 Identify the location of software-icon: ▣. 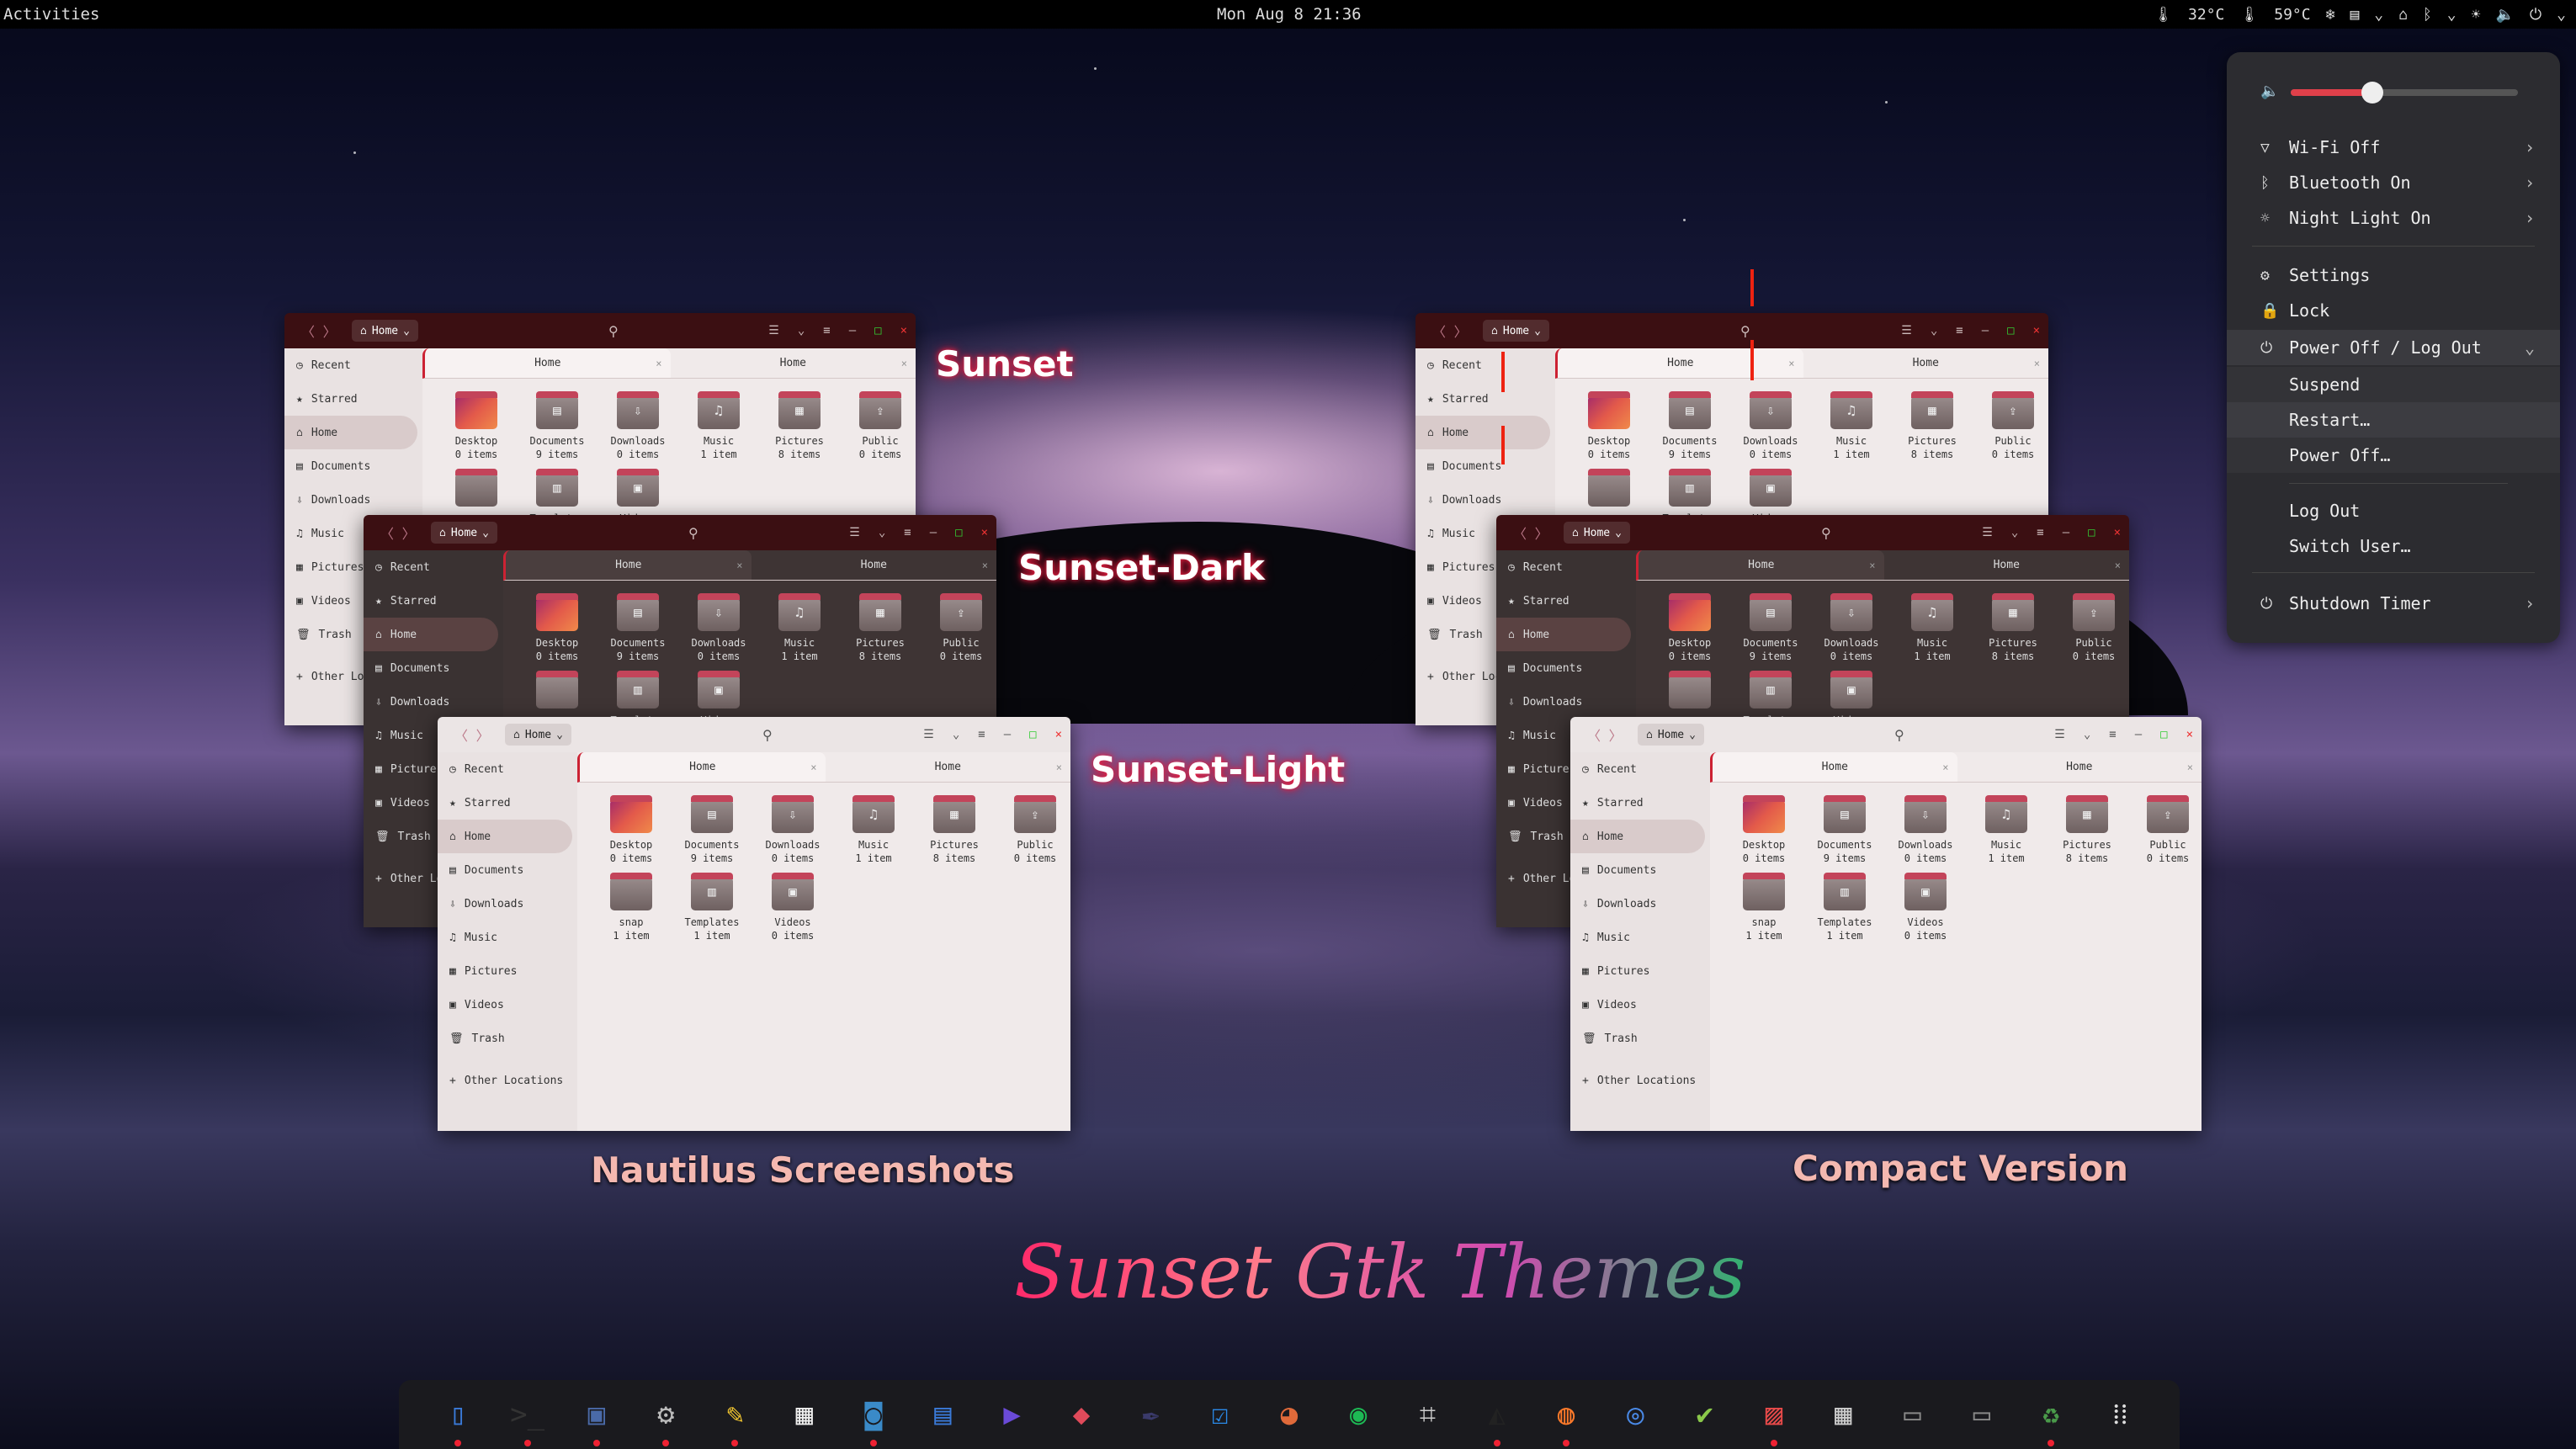
(596, 1418).